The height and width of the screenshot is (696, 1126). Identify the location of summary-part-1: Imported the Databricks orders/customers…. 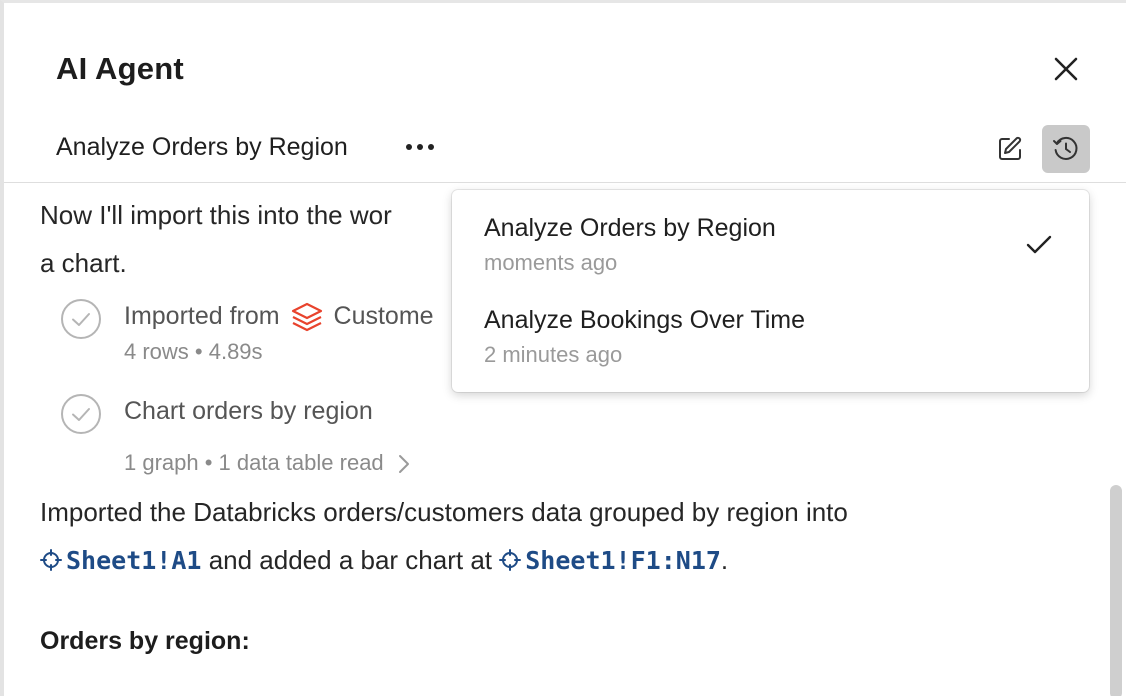
(444, 512).